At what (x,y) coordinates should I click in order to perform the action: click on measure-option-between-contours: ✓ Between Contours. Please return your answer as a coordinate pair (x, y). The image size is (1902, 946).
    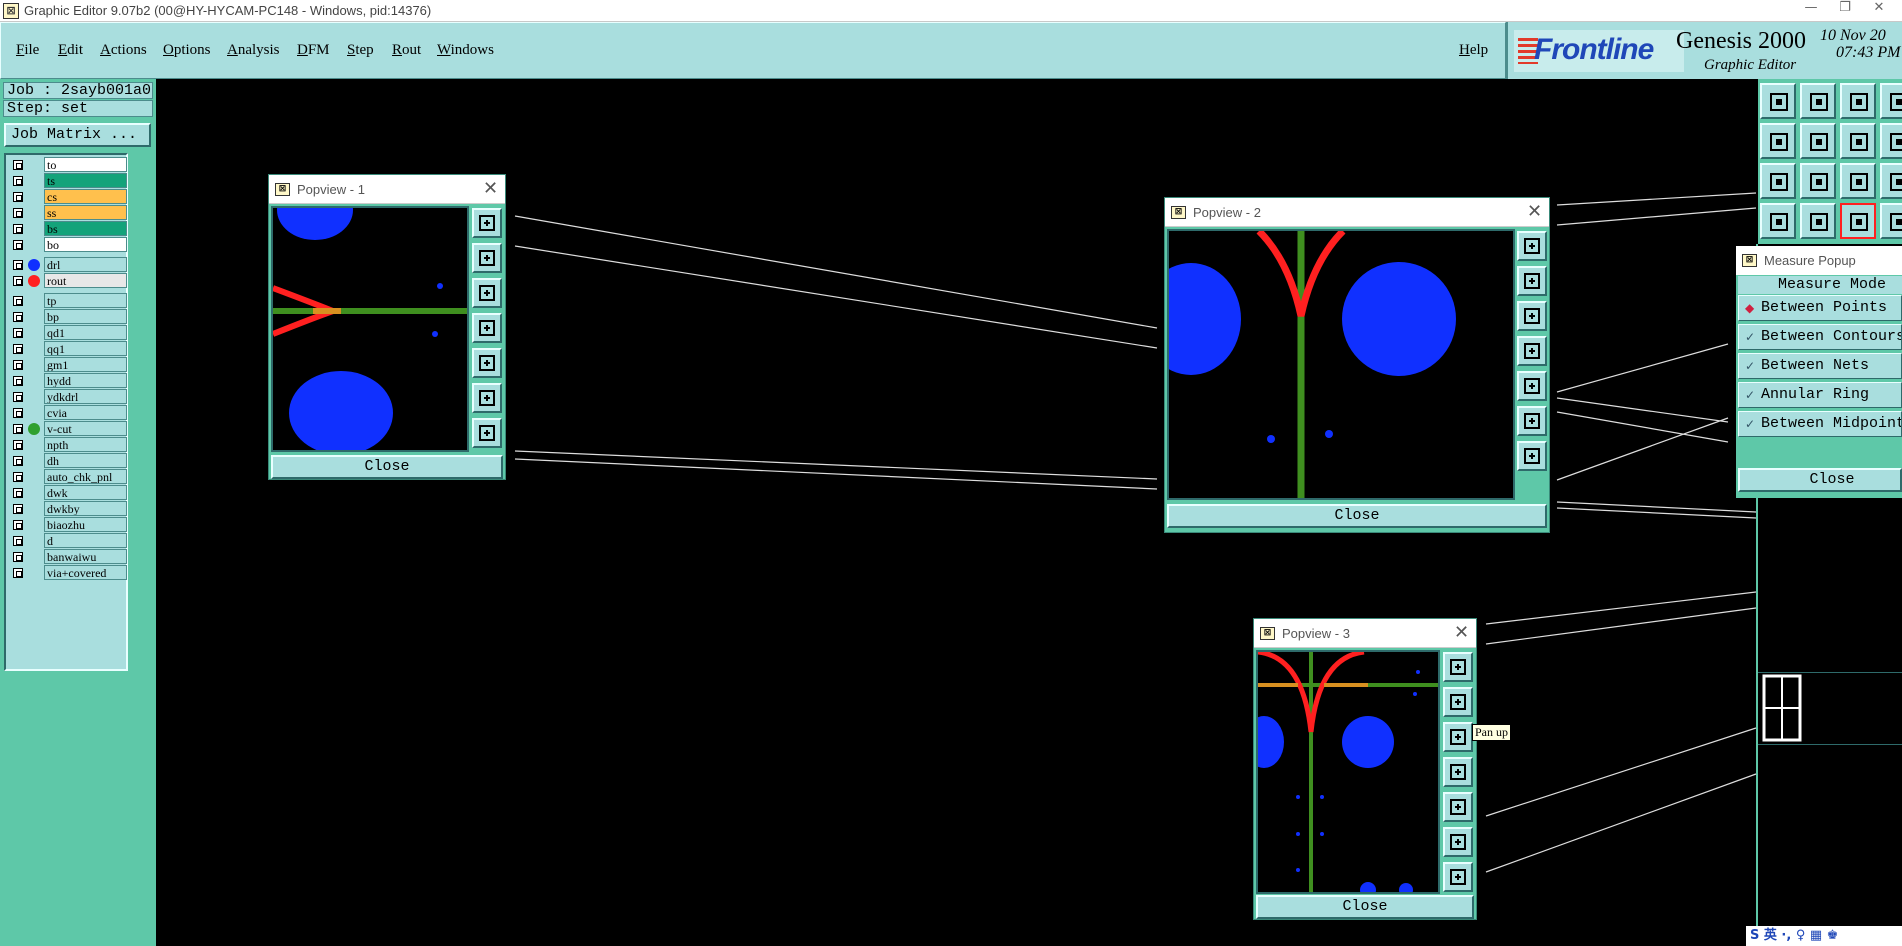
    Looking at the image, I should click on (1820, 337).